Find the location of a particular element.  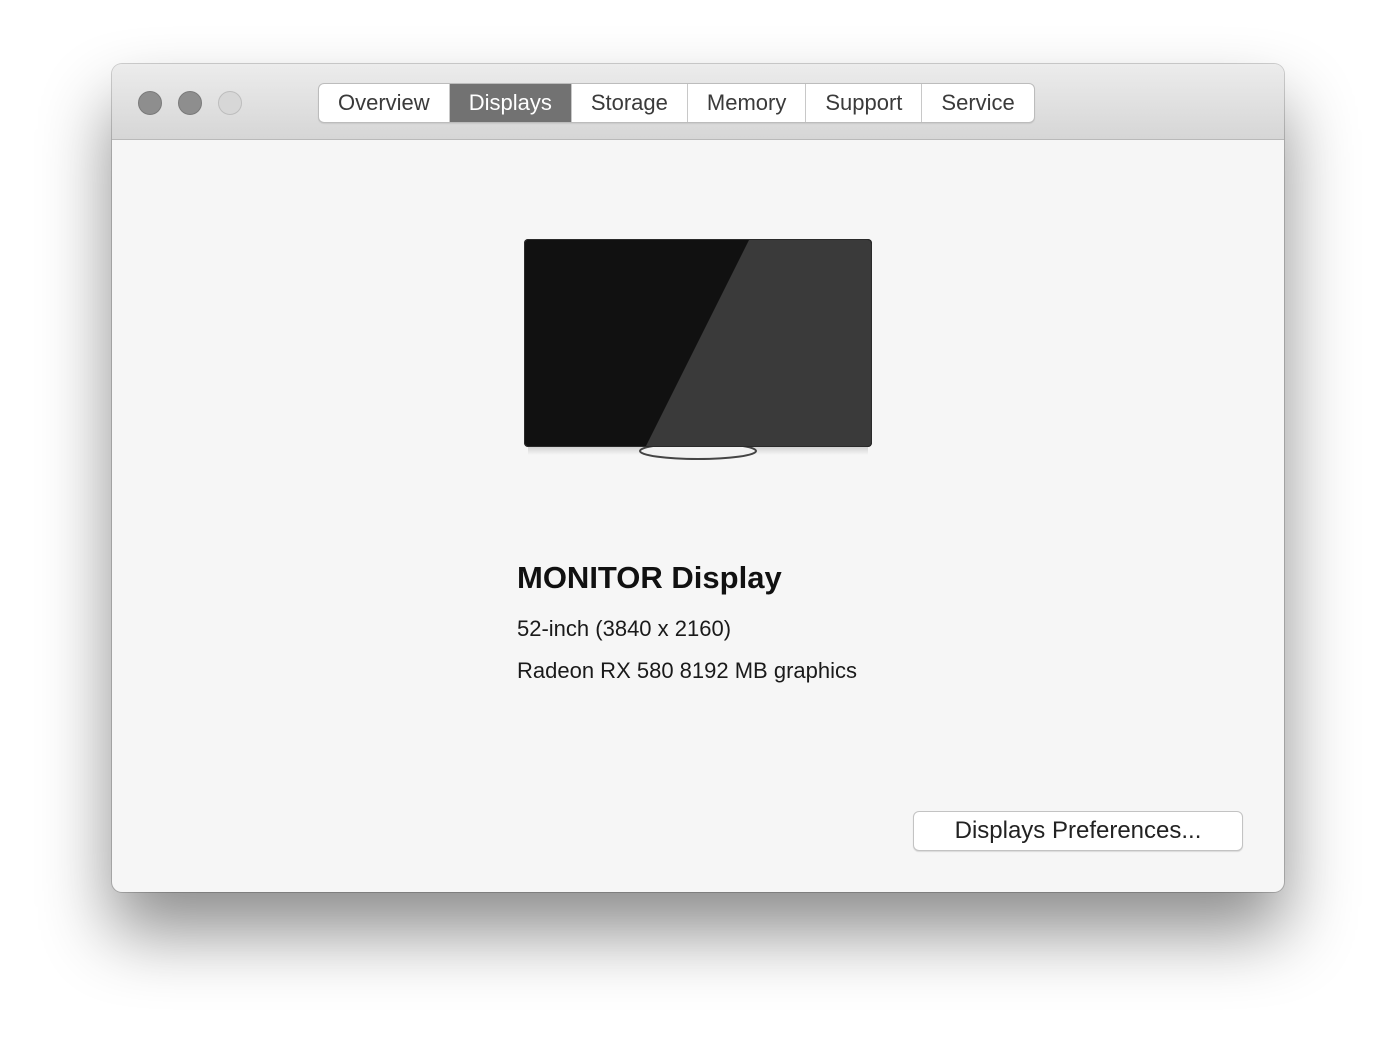

display-graphics: Radeon RX 580 8192 MB graphics is located at coordinates (687, 670).